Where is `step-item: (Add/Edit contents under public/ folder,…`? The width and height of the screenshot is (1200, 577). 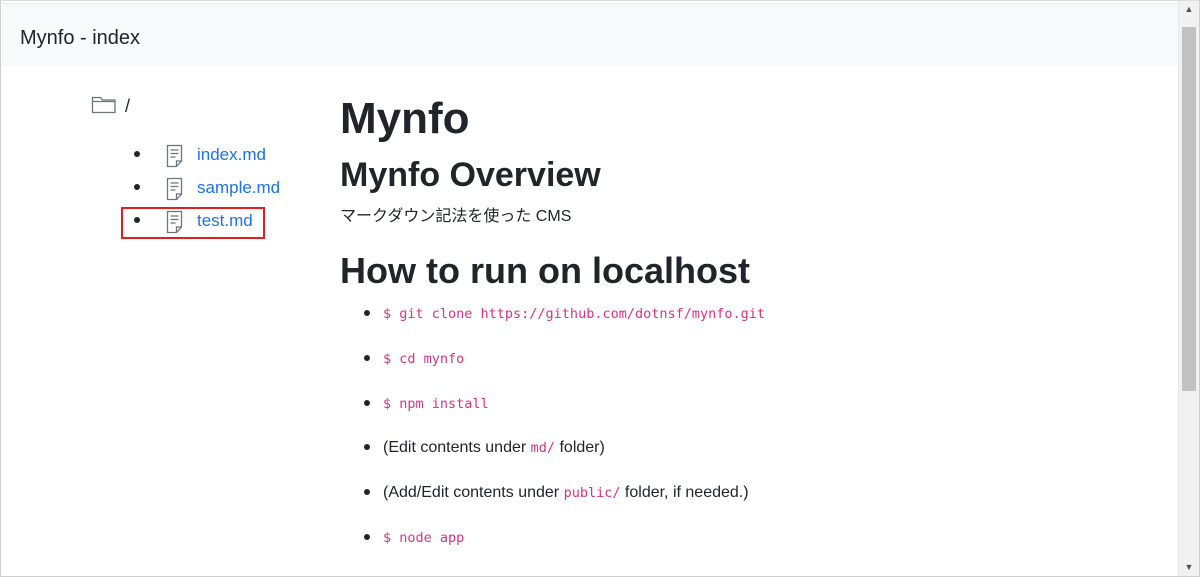
step-item: (Add/Edit contents under public/ folder,… is located at coordinates (740, 505).